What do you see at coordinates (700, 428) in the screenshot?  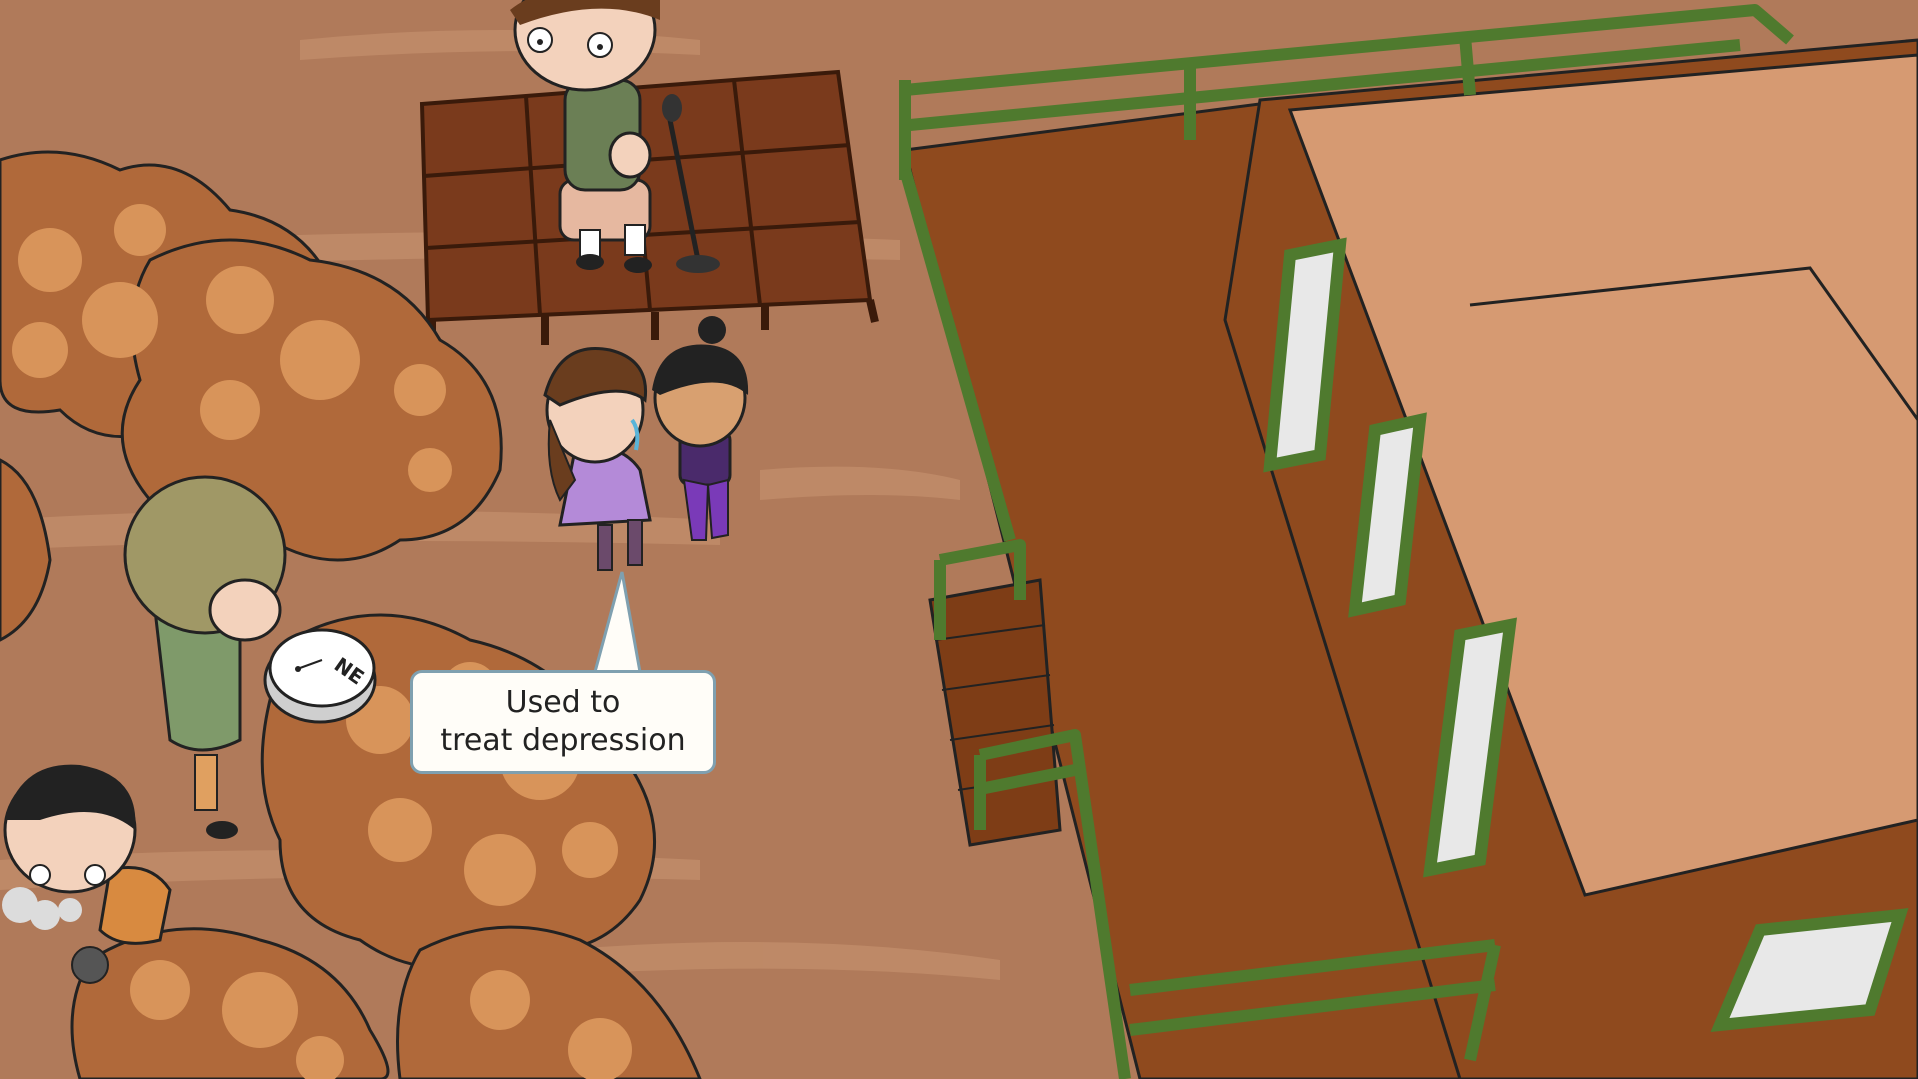 I see `comforting-girl` at bounding box center [700, 428].